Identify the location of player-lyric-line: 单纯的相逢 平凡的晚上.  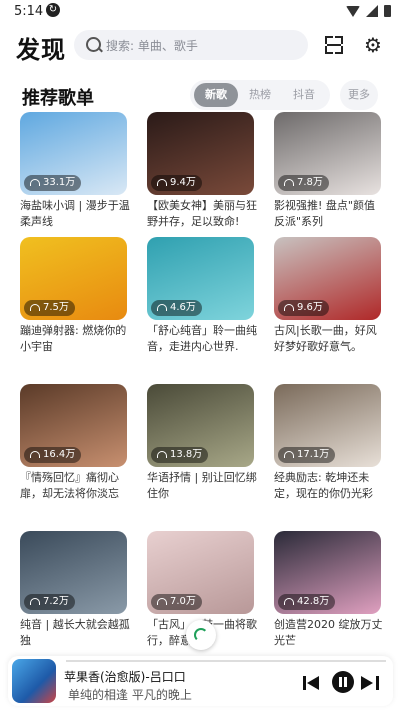
(130, 695).